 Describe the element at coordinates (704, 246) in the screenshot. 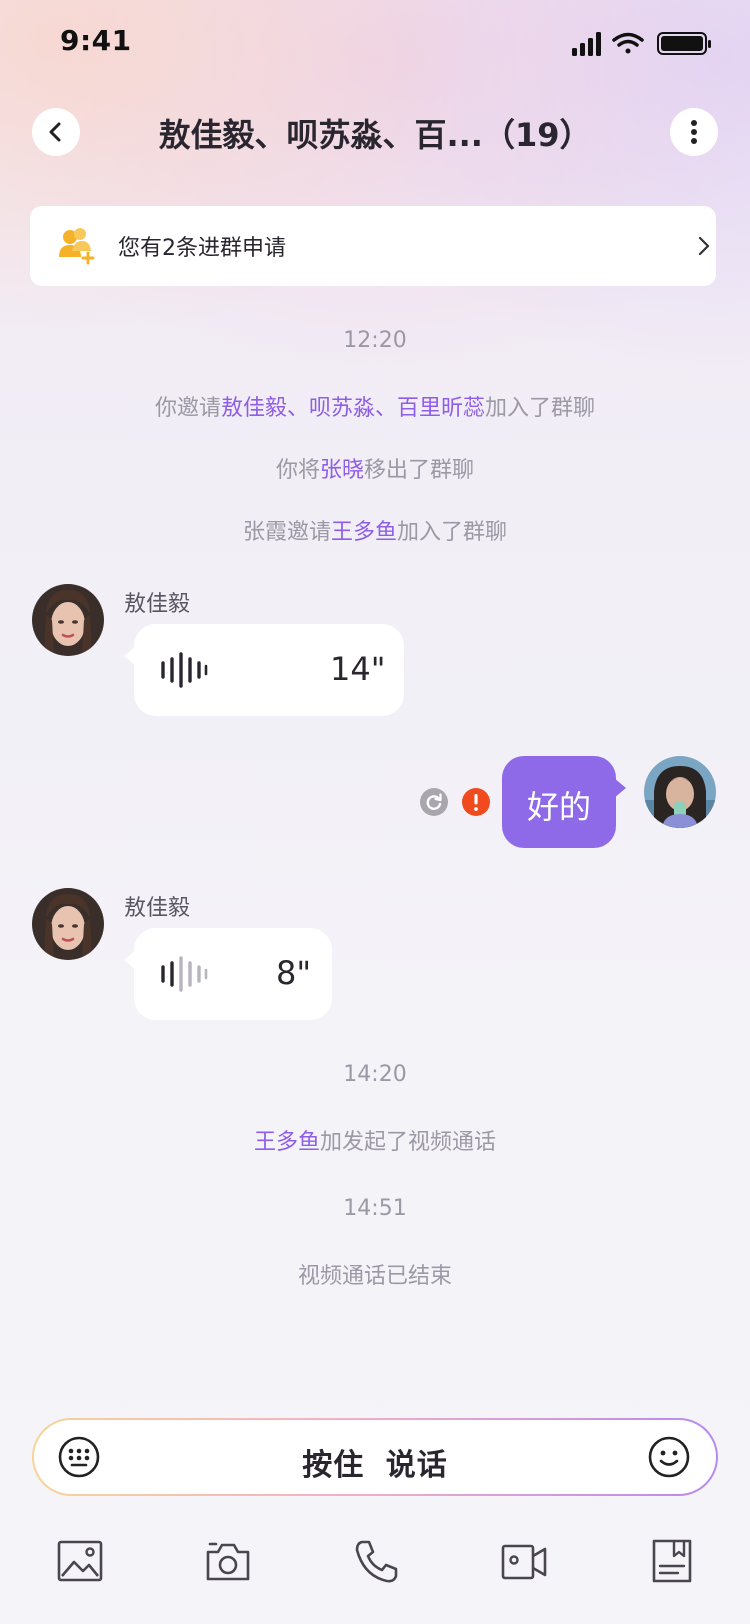

I see `chevron-right-icon` at that location.